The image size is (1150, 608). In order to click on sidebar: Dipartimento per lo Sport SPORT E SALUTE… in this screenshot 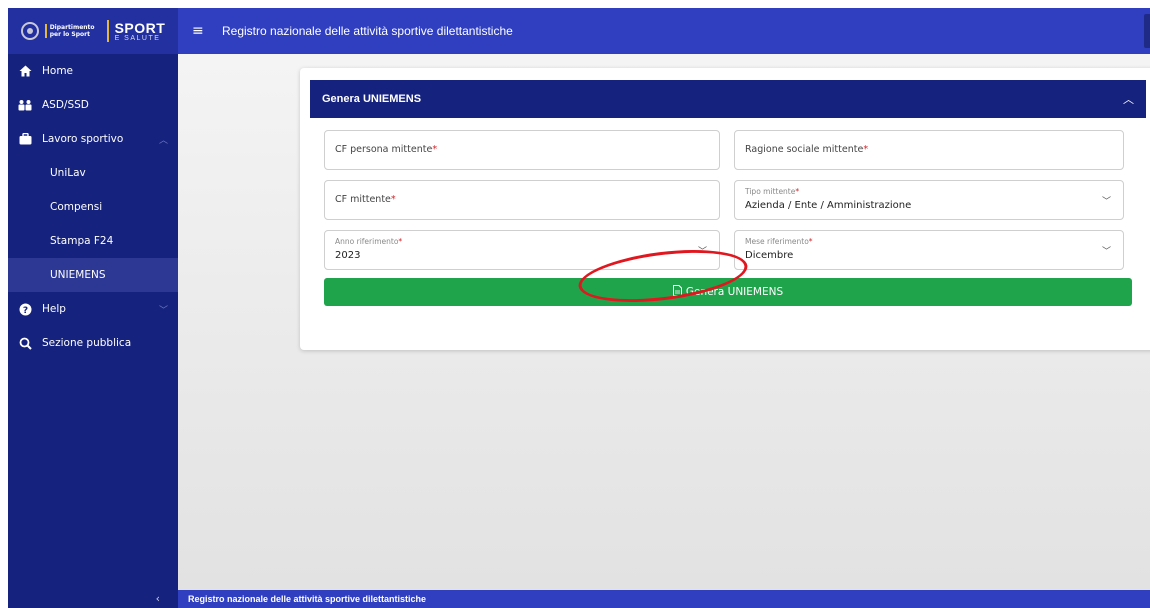, I will do `click(93, 308)`.